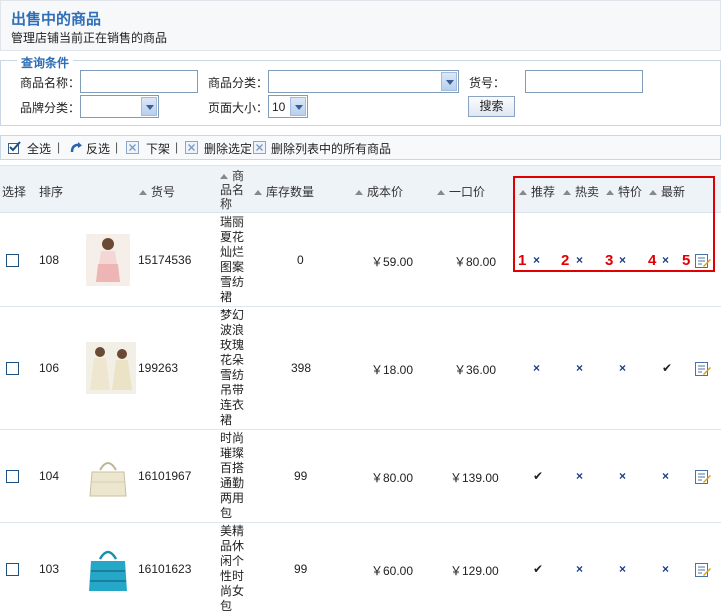 Image resolution: width=725 pixels, height=615 pixels. Describe the element at coordinates (474, 478) in the screenshot. I see `row-price: ￥139.00` at that location.